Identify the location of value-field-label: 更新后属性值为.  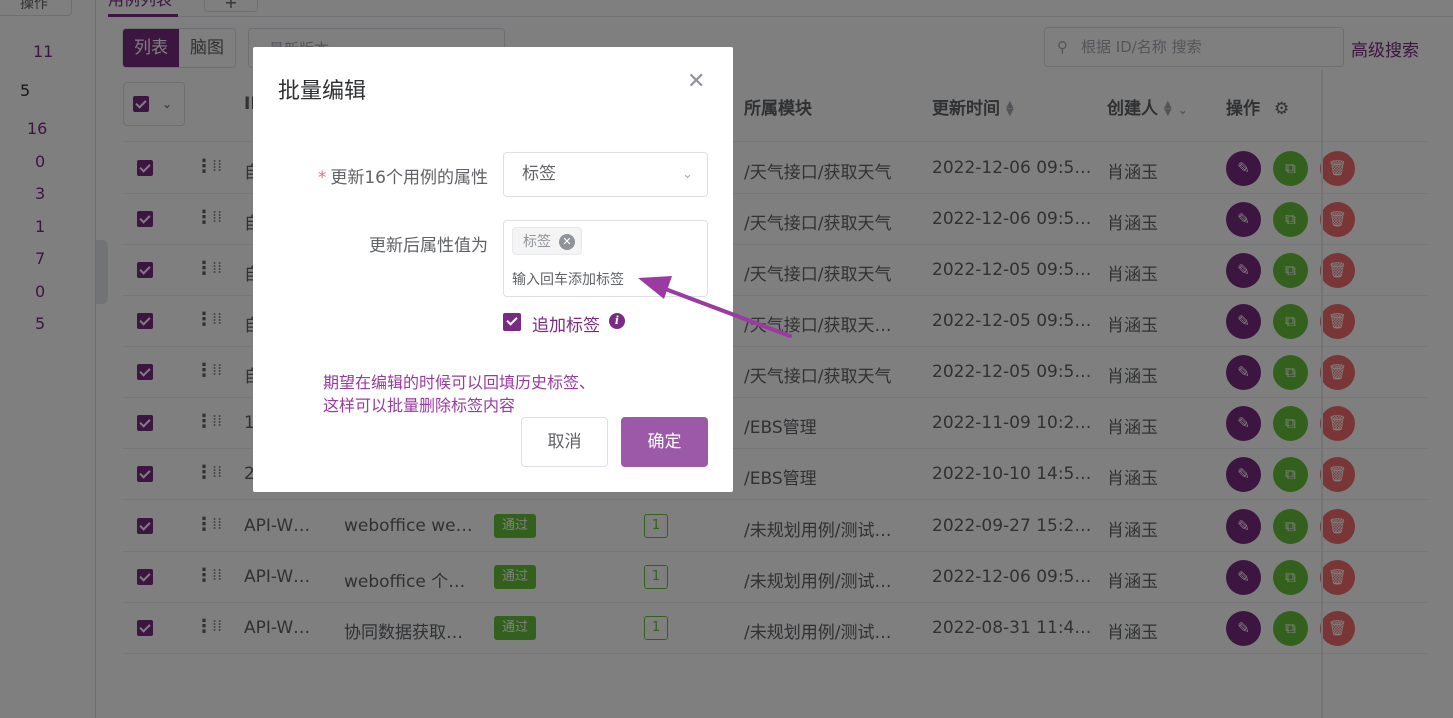
(428, 246).